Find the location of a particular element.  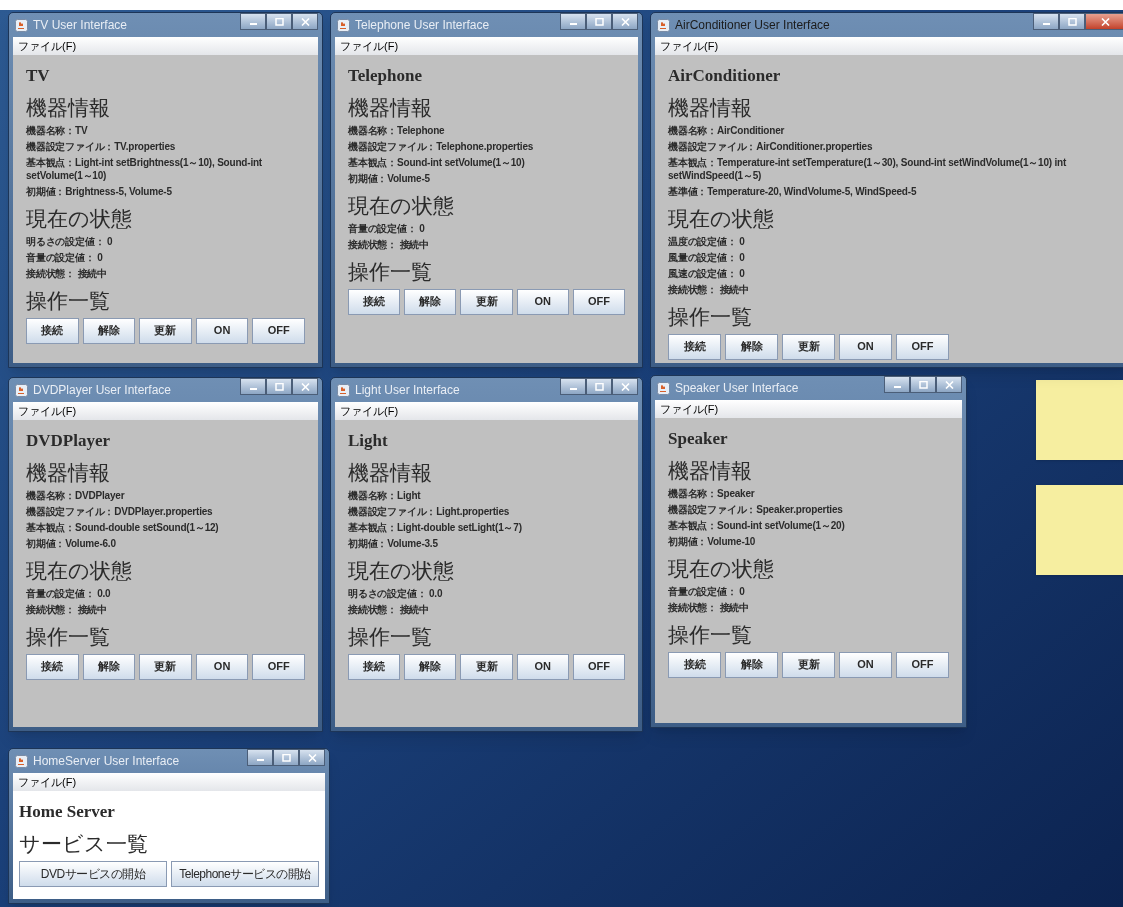

window-title: Light User Interface is located at coordinates (407, 390).